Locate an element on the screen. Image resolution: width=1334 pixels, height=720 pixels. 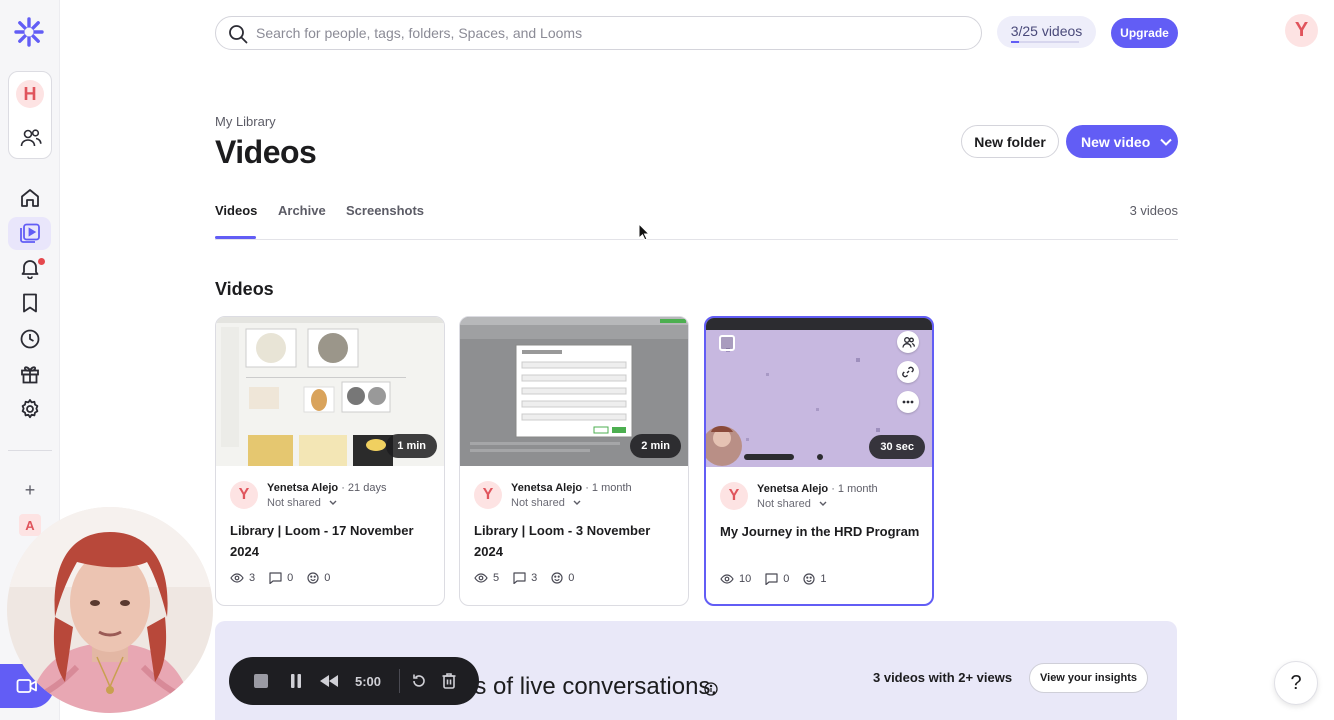
video-count: 3 videos is located at coordinates (1153, 210).